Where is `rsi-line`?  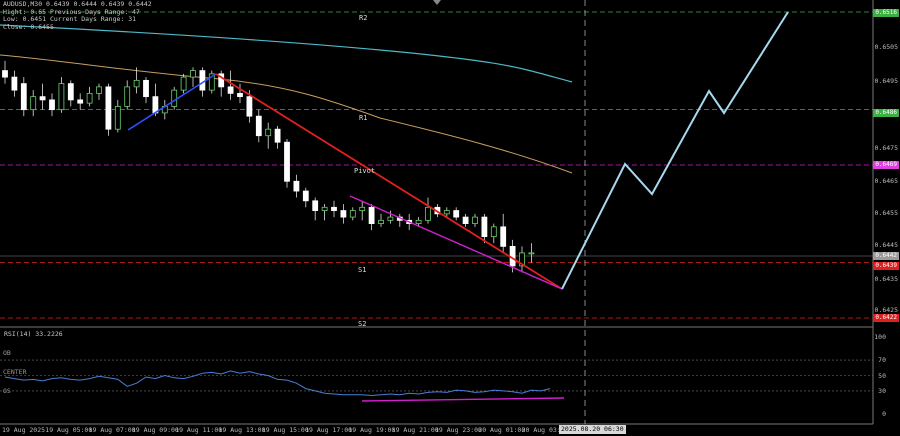 rsi-line is located at coordinates (277, 383).